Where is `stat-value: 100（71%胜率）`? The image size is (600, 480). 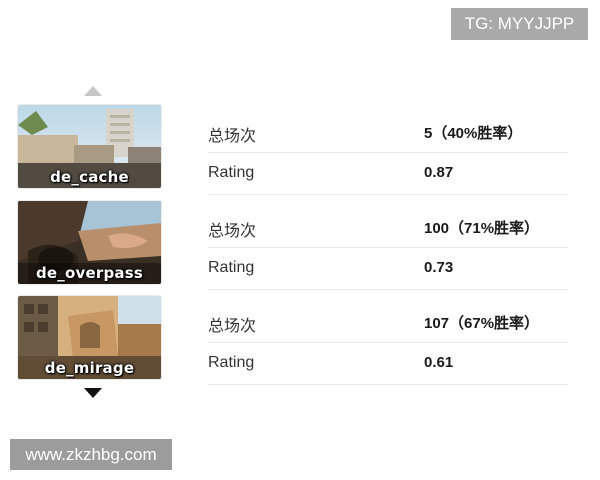
stat-value: 100（71%胜率） is located at coordinates (482, 228).